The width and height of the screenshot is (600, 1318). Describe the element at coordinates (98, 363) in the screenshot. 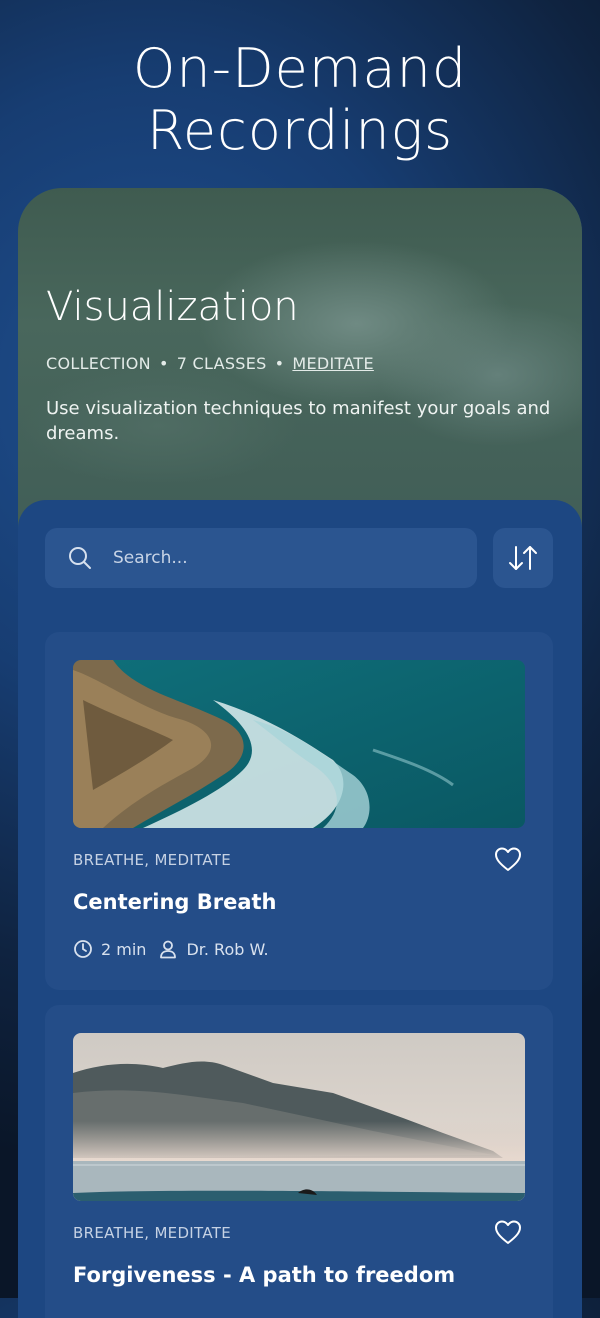

I see `collection-type: COLLECTION` at that location.